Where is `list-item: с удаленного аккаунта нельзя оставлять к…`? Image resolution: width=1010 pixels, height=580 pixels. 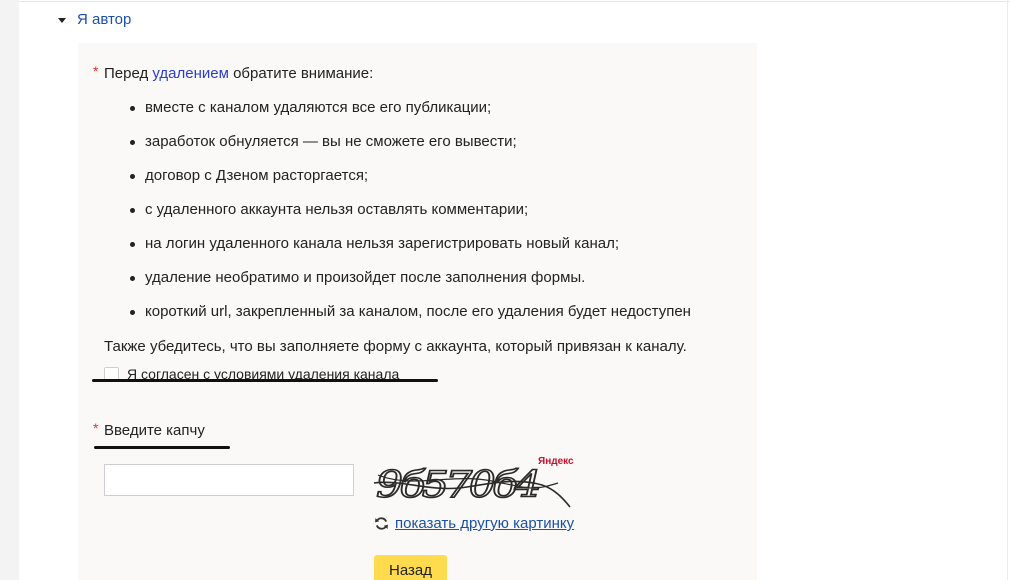
list-item: с удаленного аккаунта нельзя оставлять к… is located at coordinates (409, 218).